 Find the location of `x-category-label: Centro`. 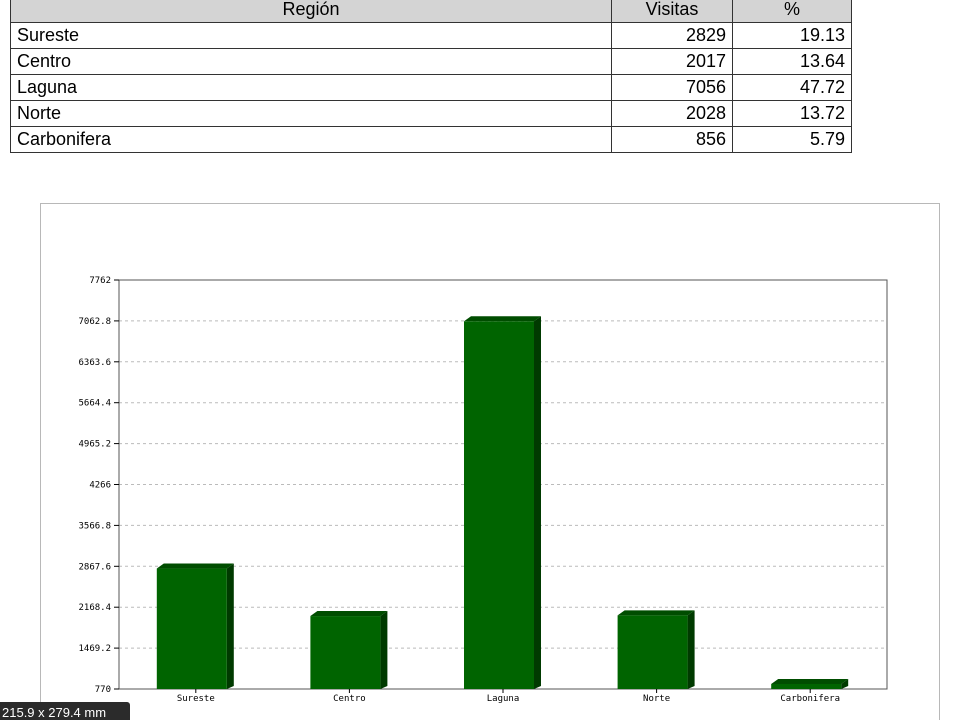

x-category-label: Centro is located at coordinates (349, 699).